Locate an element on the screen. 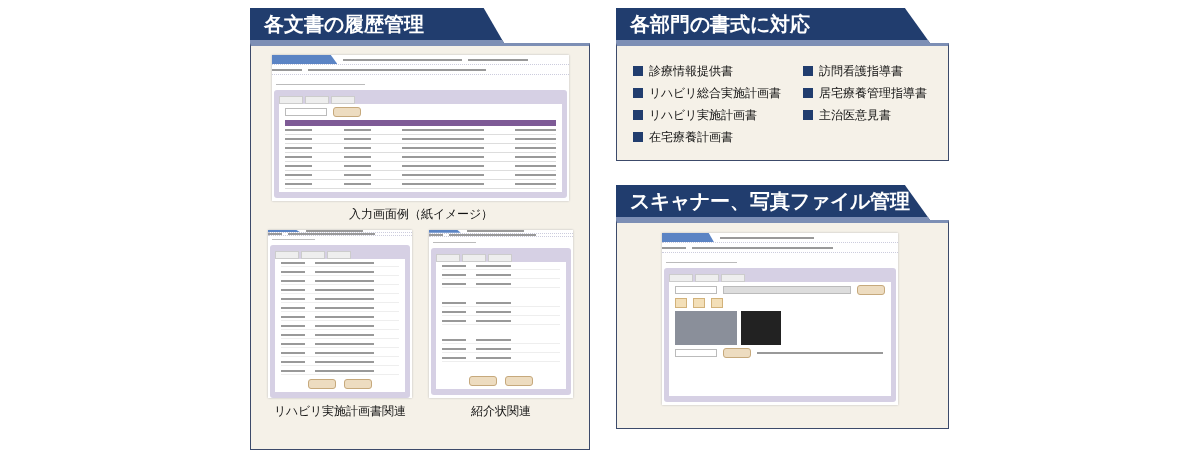 This screenshot has width=1200, height=450. document-type-label: 訪問看護指導書 is located at coordinates (861, 71).